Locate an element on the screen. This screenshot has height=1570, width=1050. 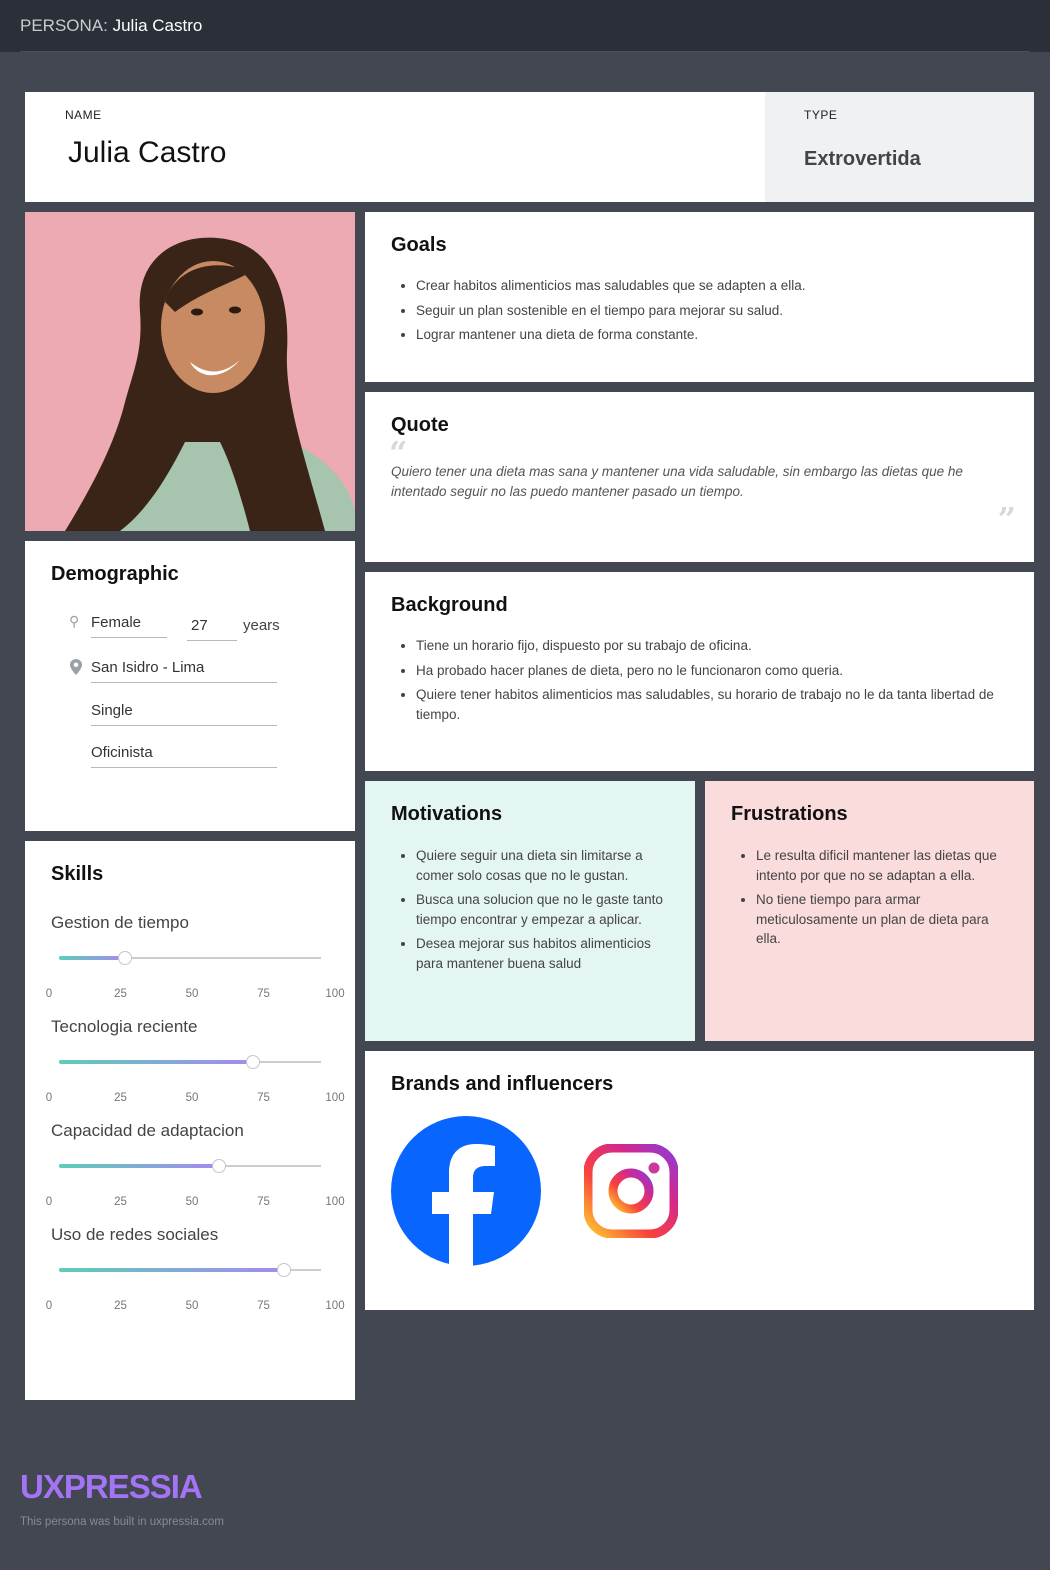
instagram-logo-icon is located at coordinates (631, 1191).